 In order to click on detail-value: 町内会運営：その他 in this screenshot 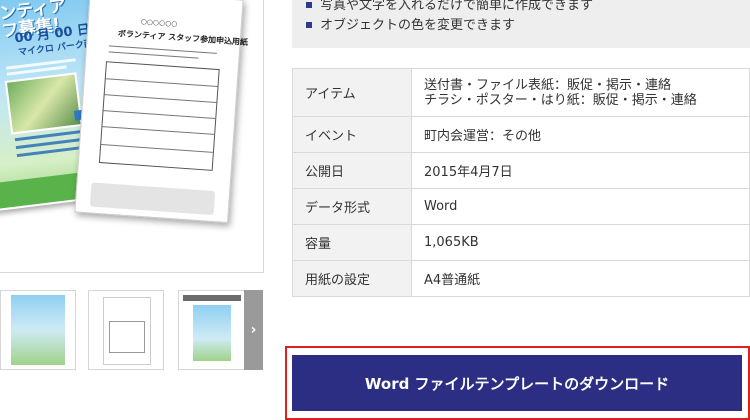, I will do `click(580, 134)`.